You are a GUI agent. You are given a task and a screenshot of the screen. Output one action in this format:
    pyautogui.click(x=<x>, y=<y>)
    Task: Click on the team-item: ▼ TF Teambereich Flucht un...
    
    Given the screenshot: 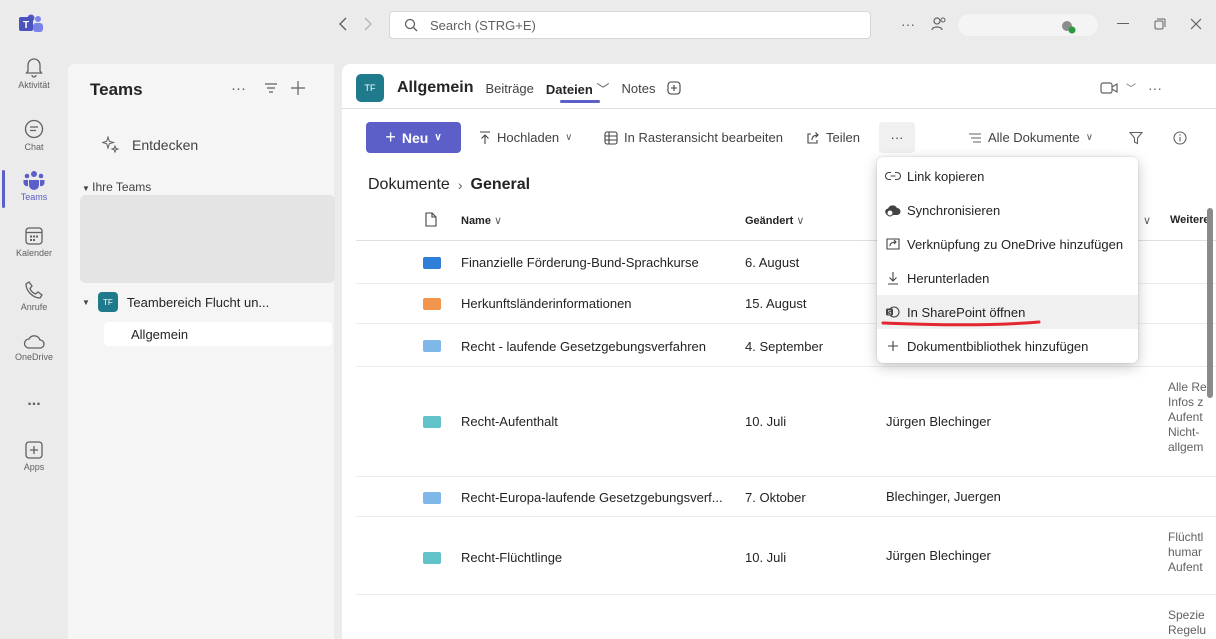 What is the action you would take?
    pyautogui.click(x=207, y=302)
    